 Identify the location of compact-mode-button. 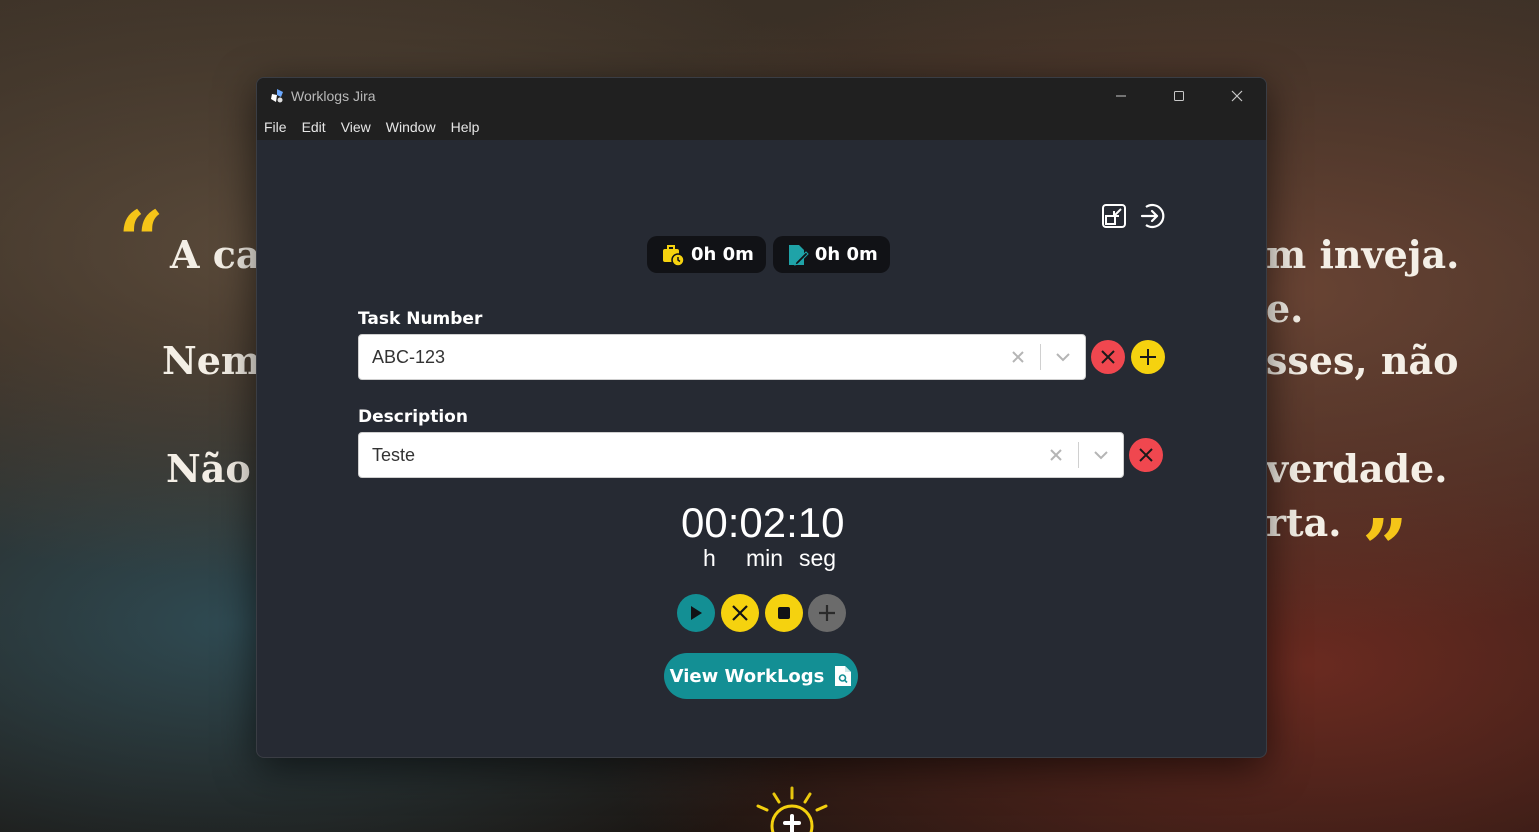
(1114, 216).